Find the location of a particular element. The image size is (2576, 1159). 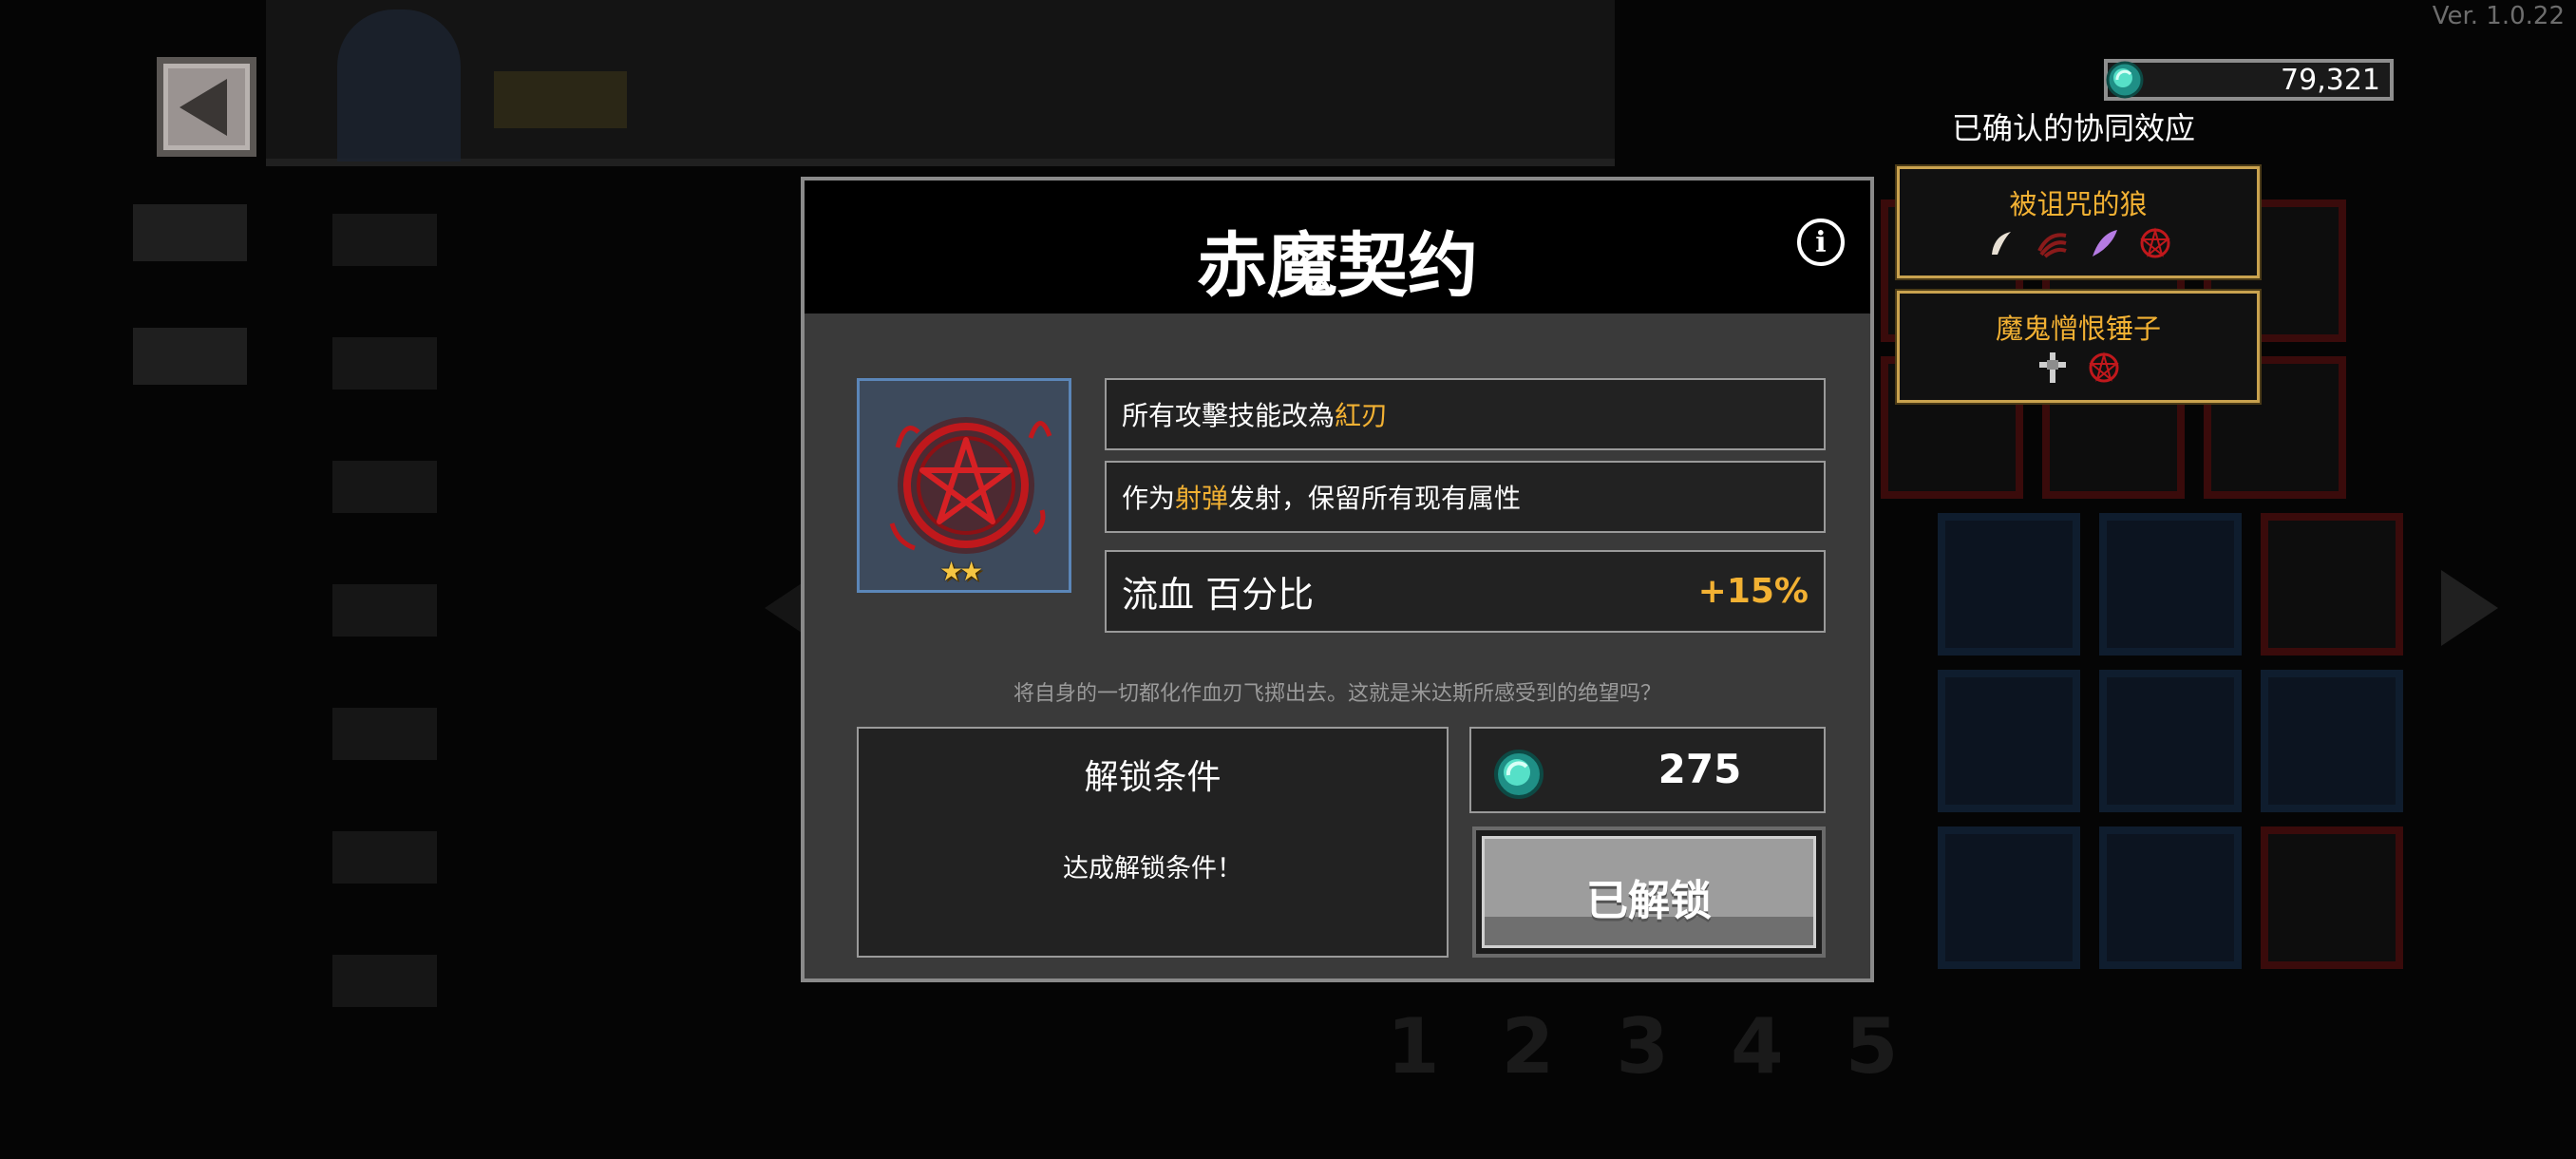

unlock-desc: 达成解锁条件！ is located at coordinates (1152, 869).